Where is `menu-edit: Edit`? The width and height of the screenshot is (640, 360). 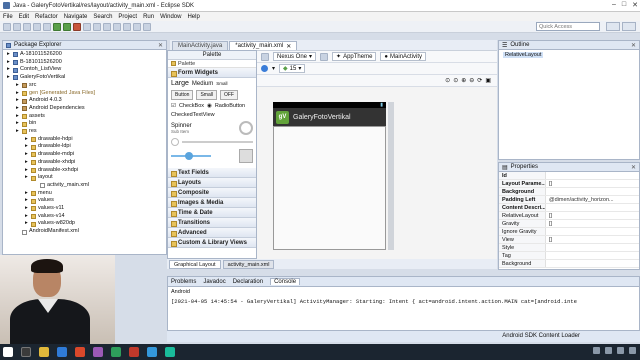 menu-edit: Edit is located at coordinates (24, 17).